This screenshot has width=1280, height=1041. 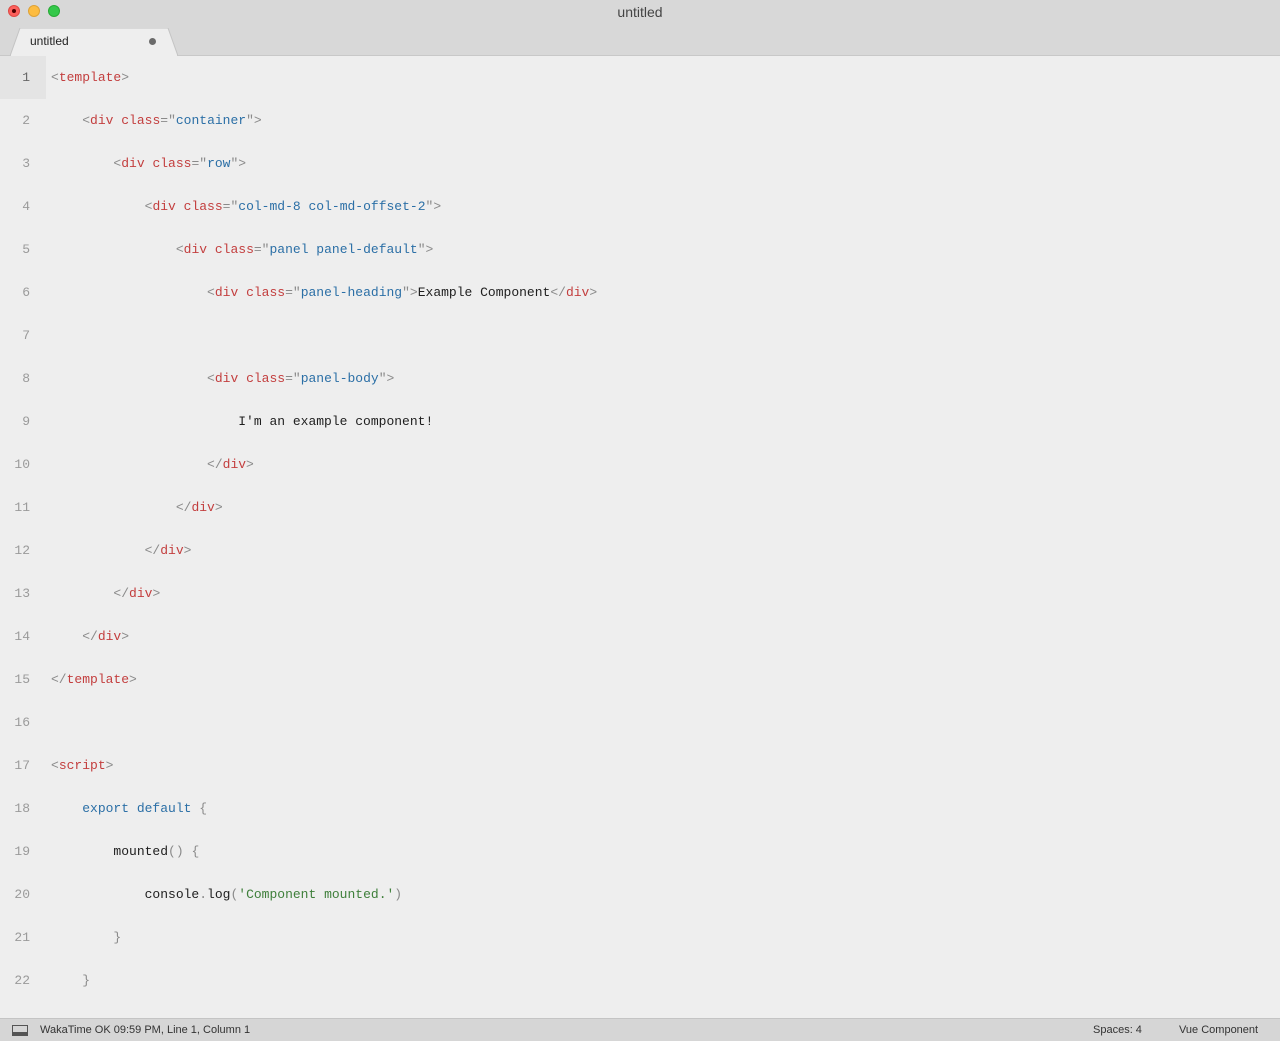 What do you see at coordinates (117, 937) in the screenshot?
I see `code-token: }` at bounding box center [117, 937].